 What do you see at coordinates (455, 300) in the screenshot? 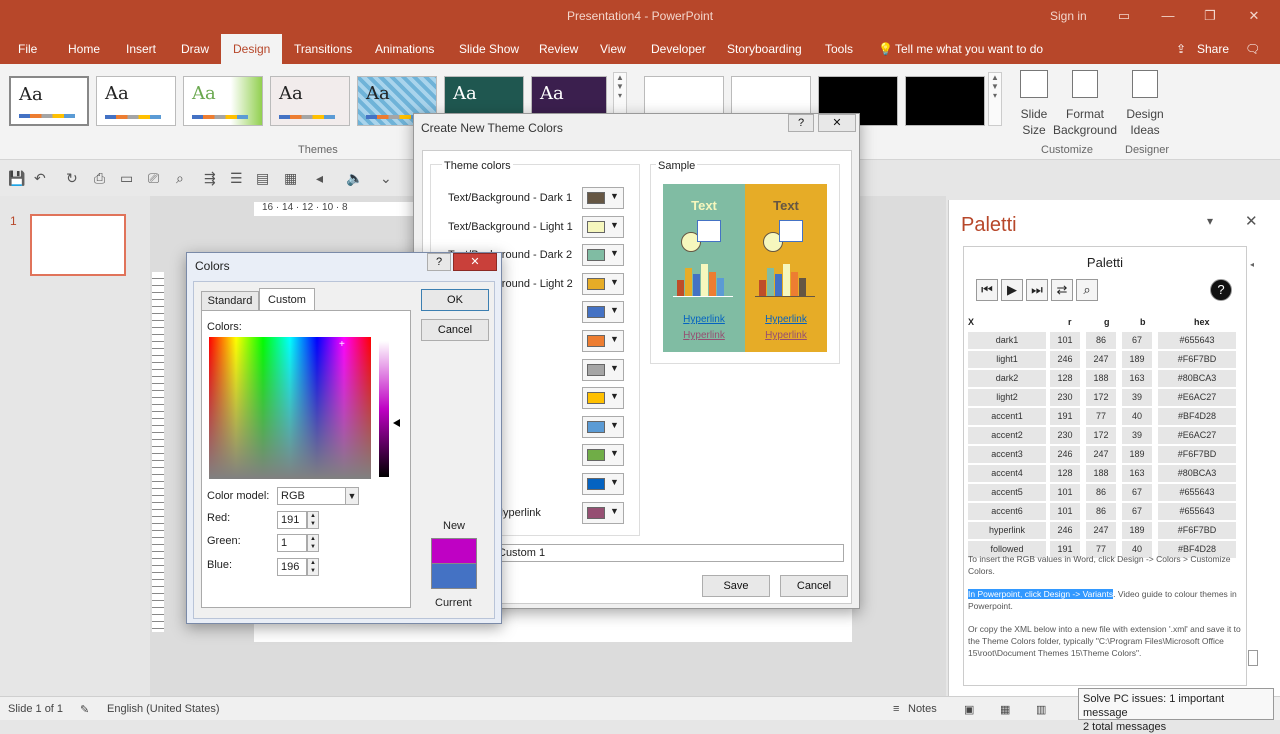
I see `ok-button: OK` at bounding box center [455, 300].